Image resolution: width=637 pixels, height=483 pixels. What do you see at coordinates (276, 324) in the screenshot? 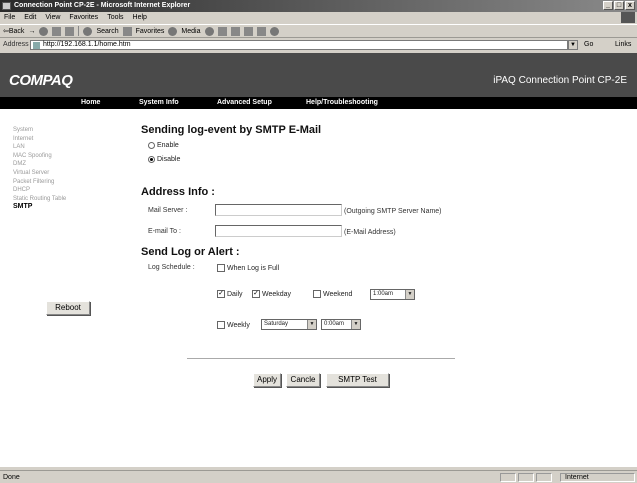
I see `weekly-day-value: Saturday` at bounding box center [276, 324].